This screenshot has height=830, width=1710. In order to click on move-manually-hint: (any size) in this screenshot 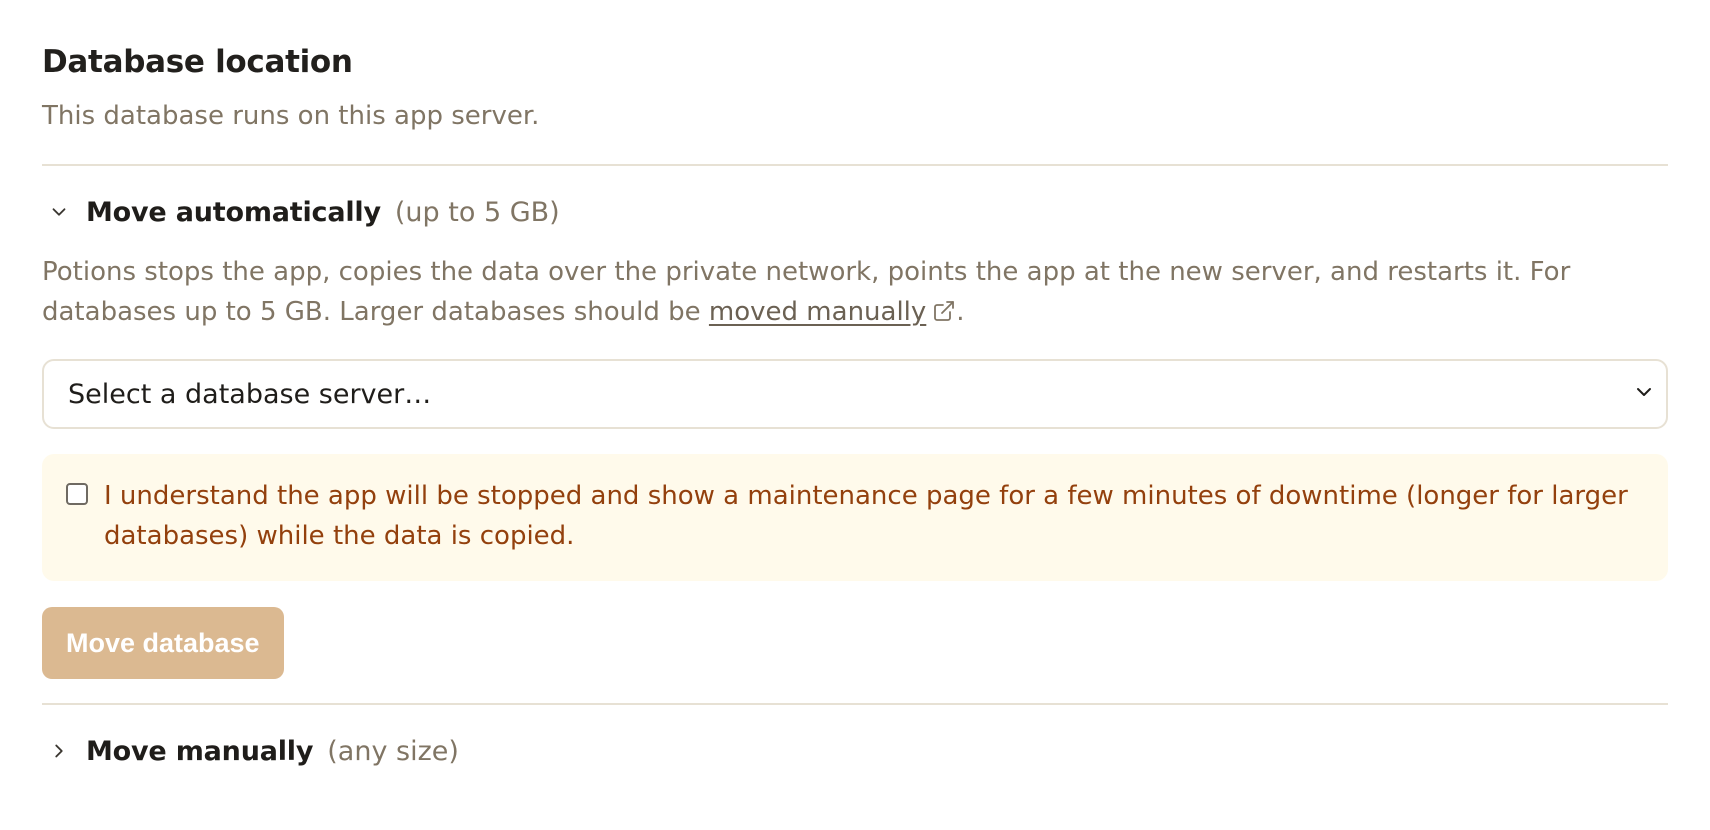, I will do `click(393, 751)`.